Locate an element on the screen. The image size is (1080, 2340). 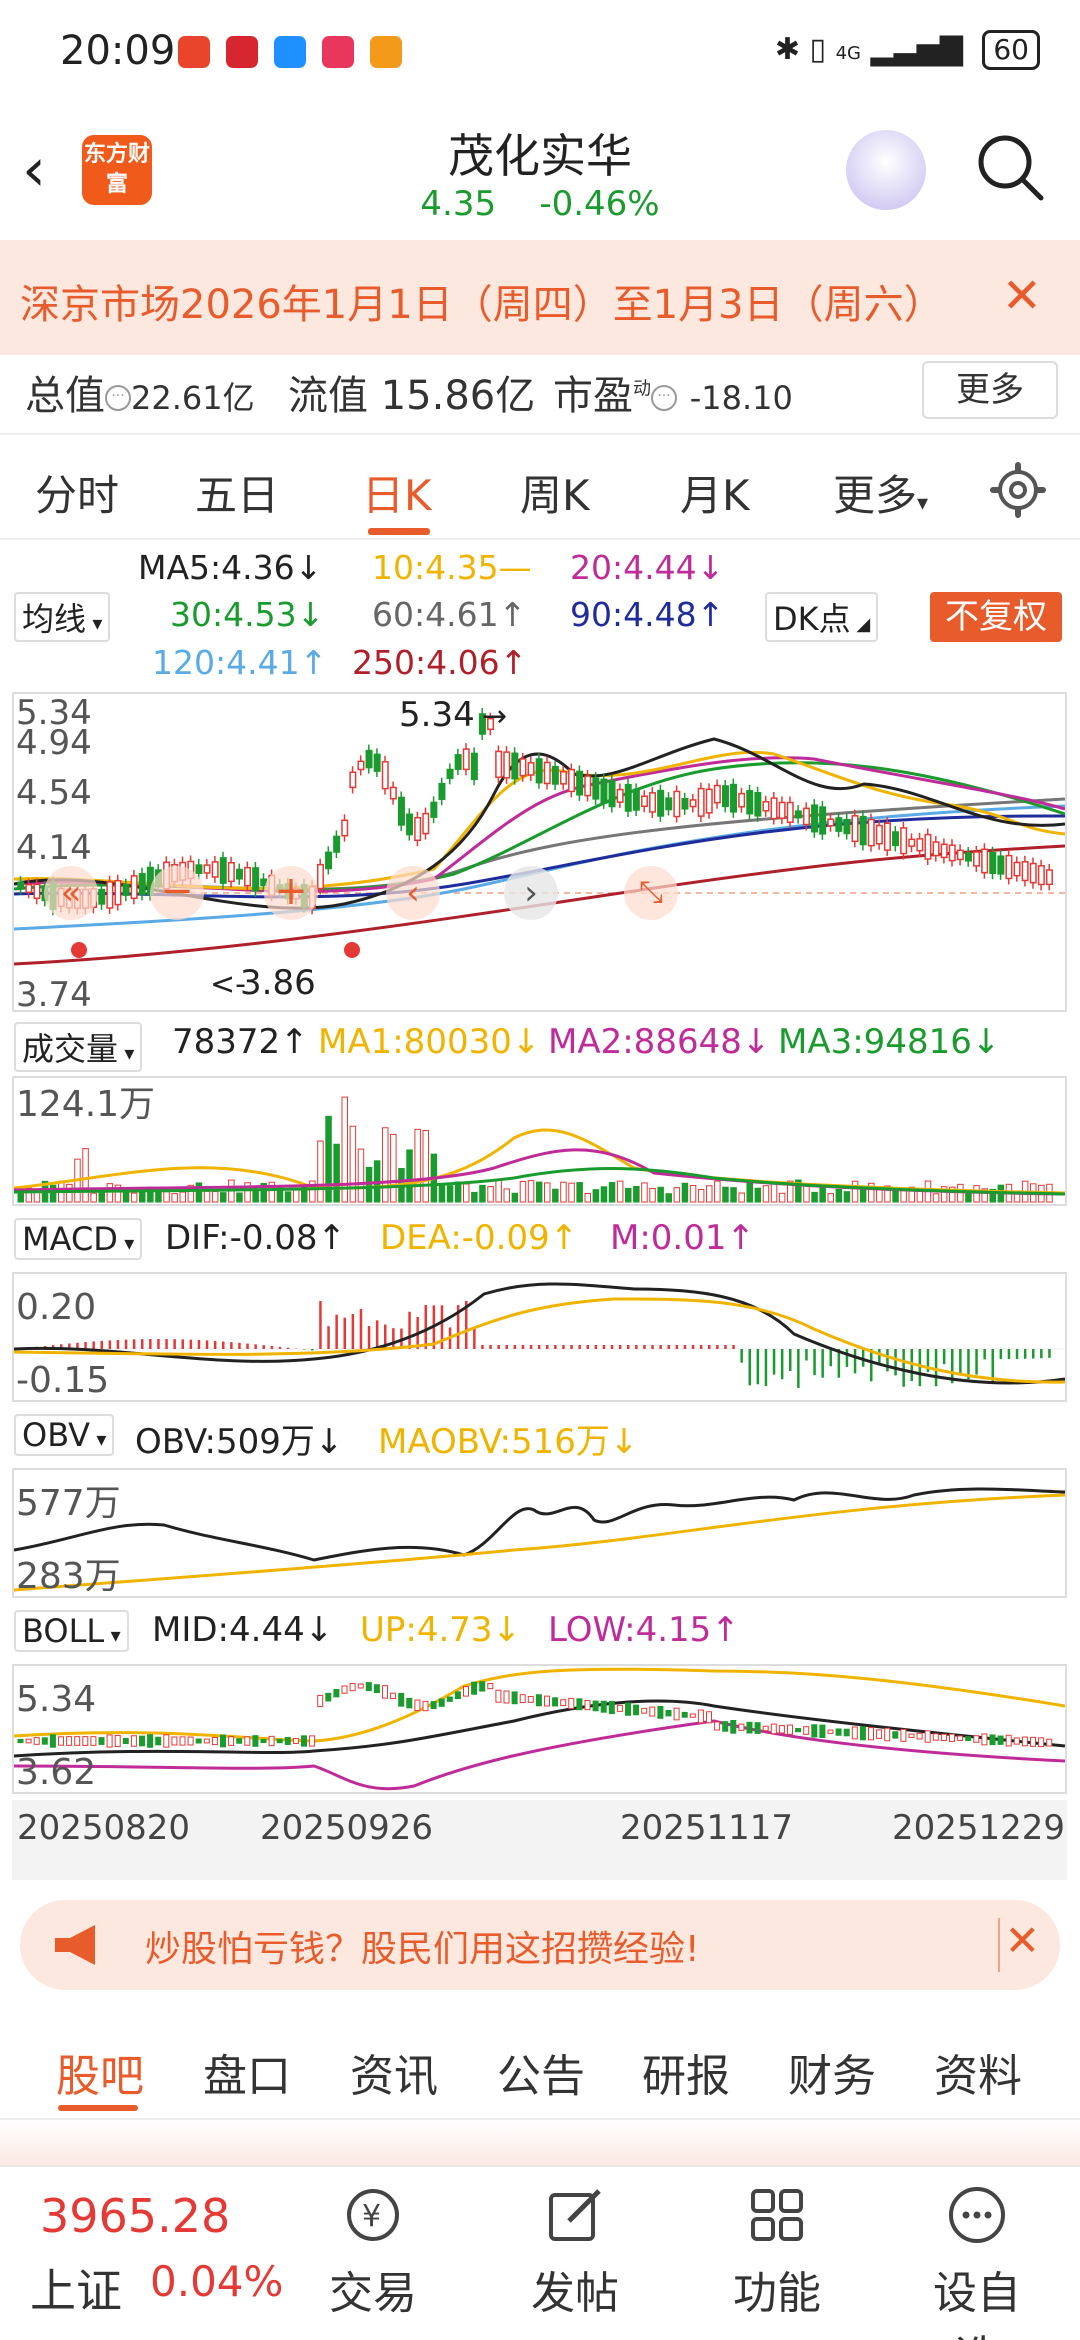
scroll-right-icon: › is located at coordinates (531, 893).